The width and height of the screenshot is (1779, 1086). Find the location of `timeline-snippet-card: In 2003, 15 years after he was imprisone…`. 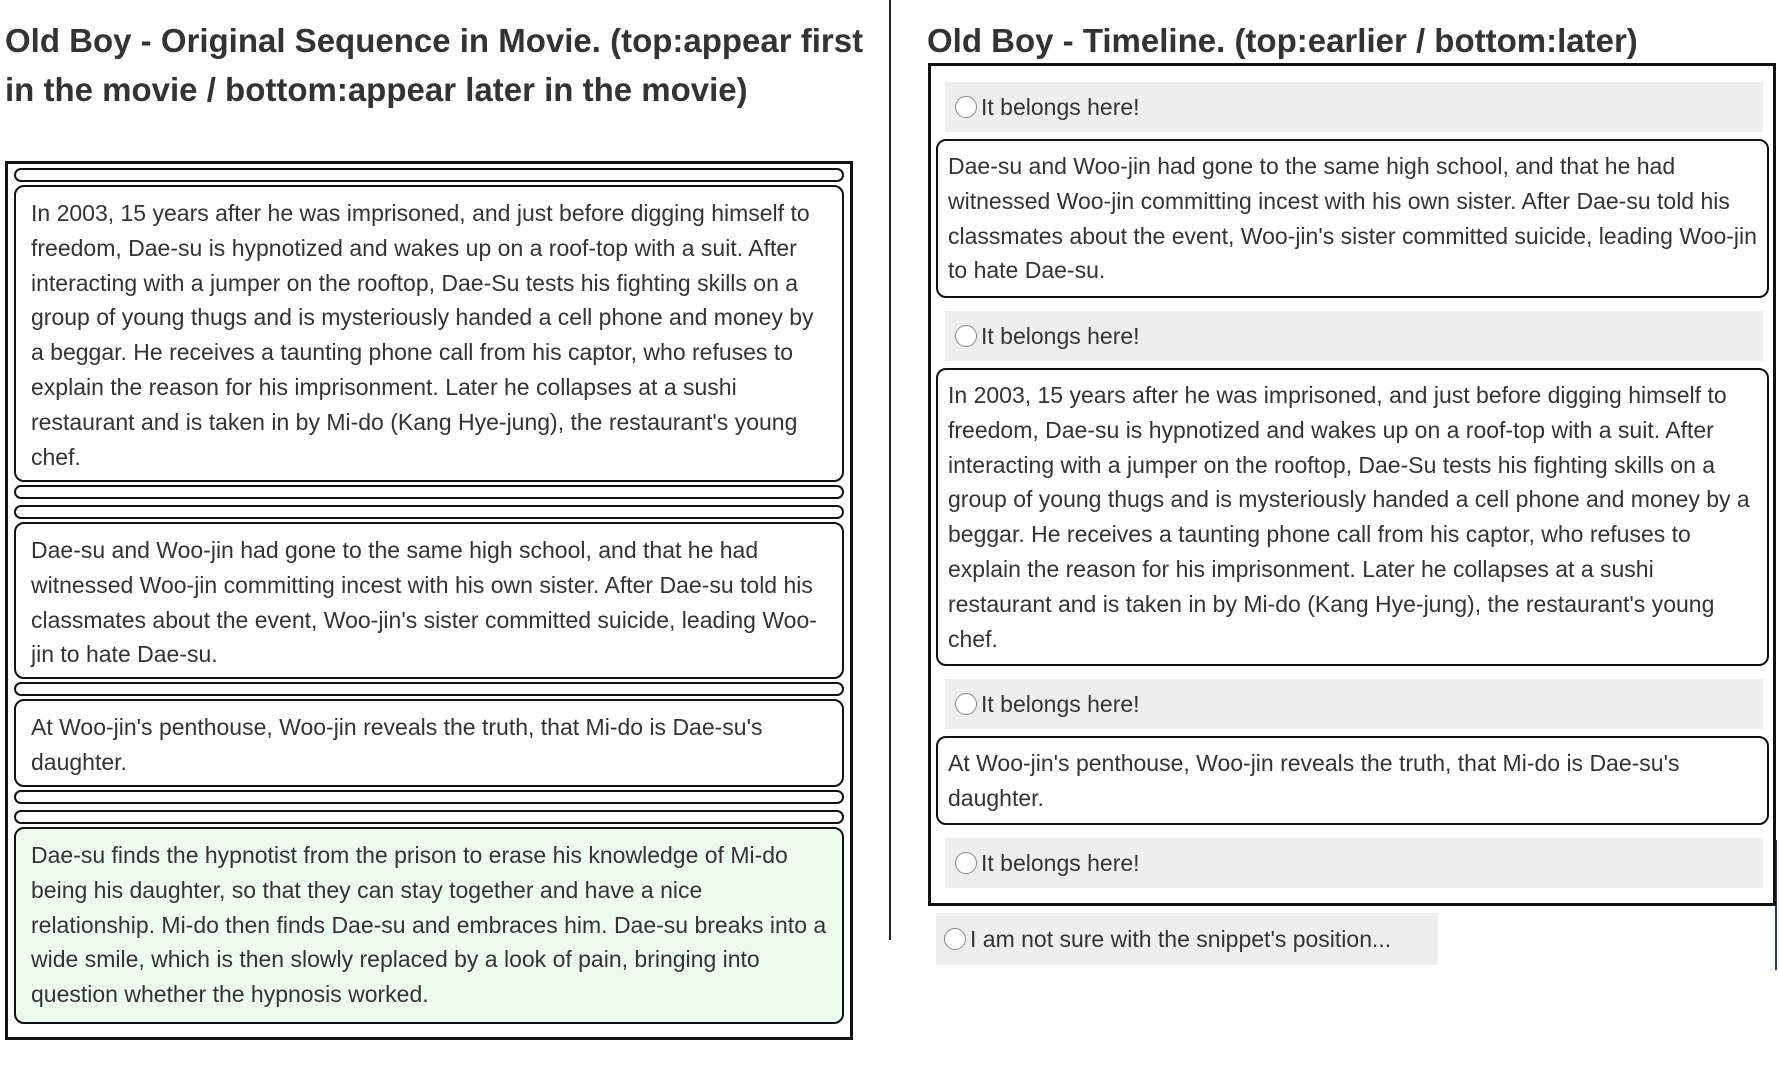

timeline-snippet-card: In 2003, 15 years after he was imprisone… is located at coordinates (1352, 517).